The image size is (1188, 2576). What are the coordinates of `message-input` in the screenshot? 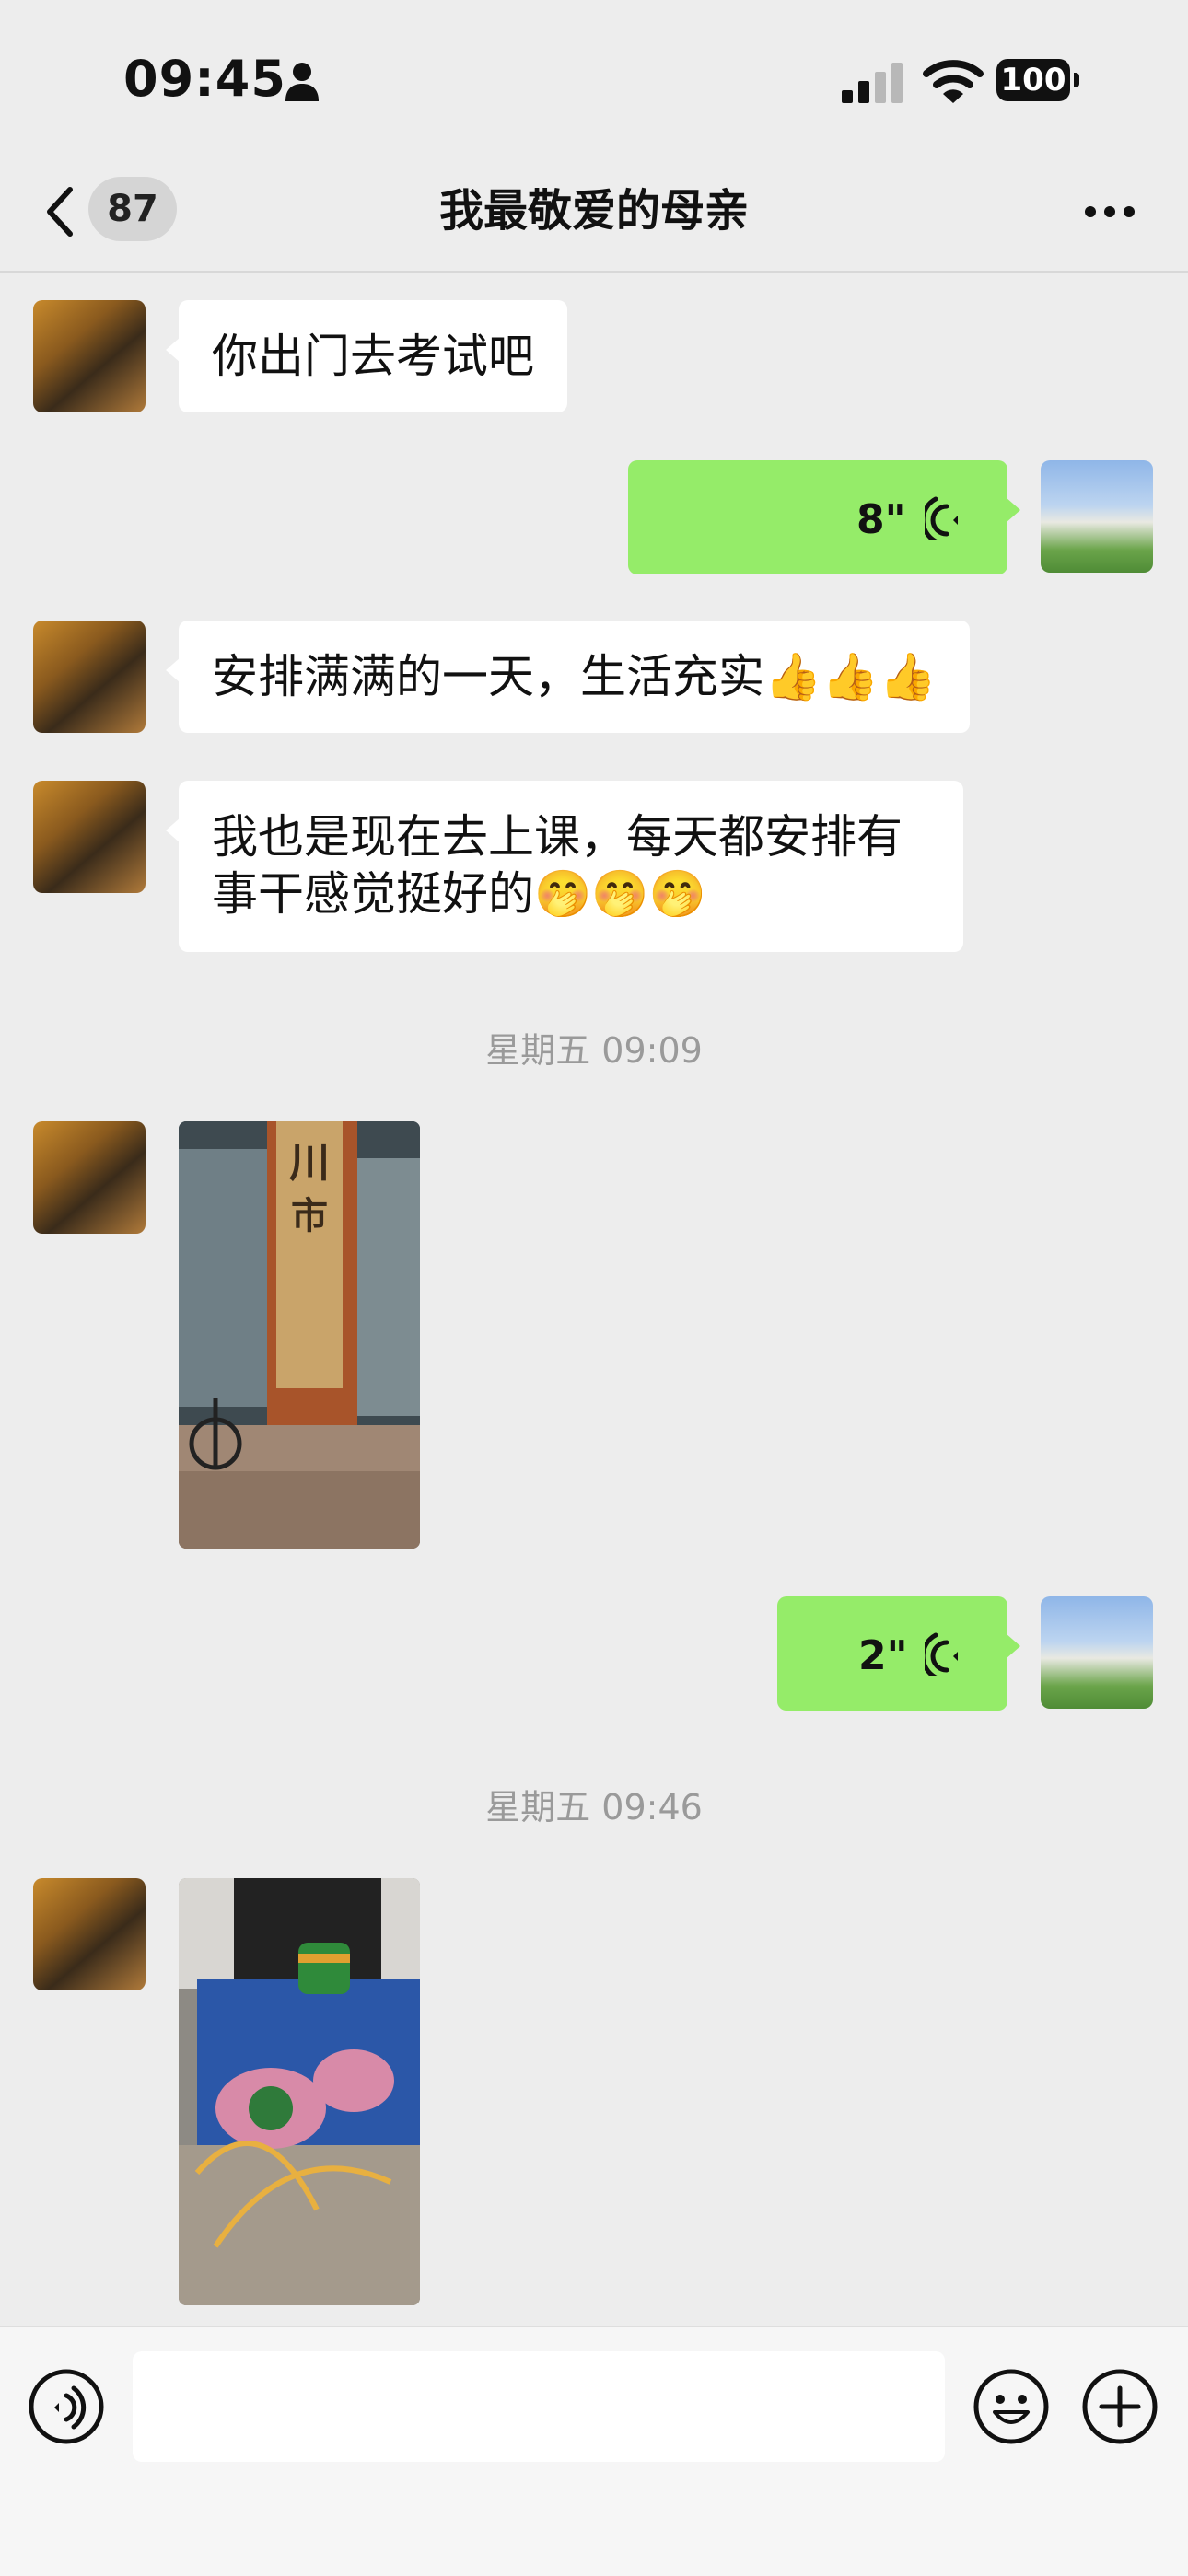 It's located at (539, 2406).